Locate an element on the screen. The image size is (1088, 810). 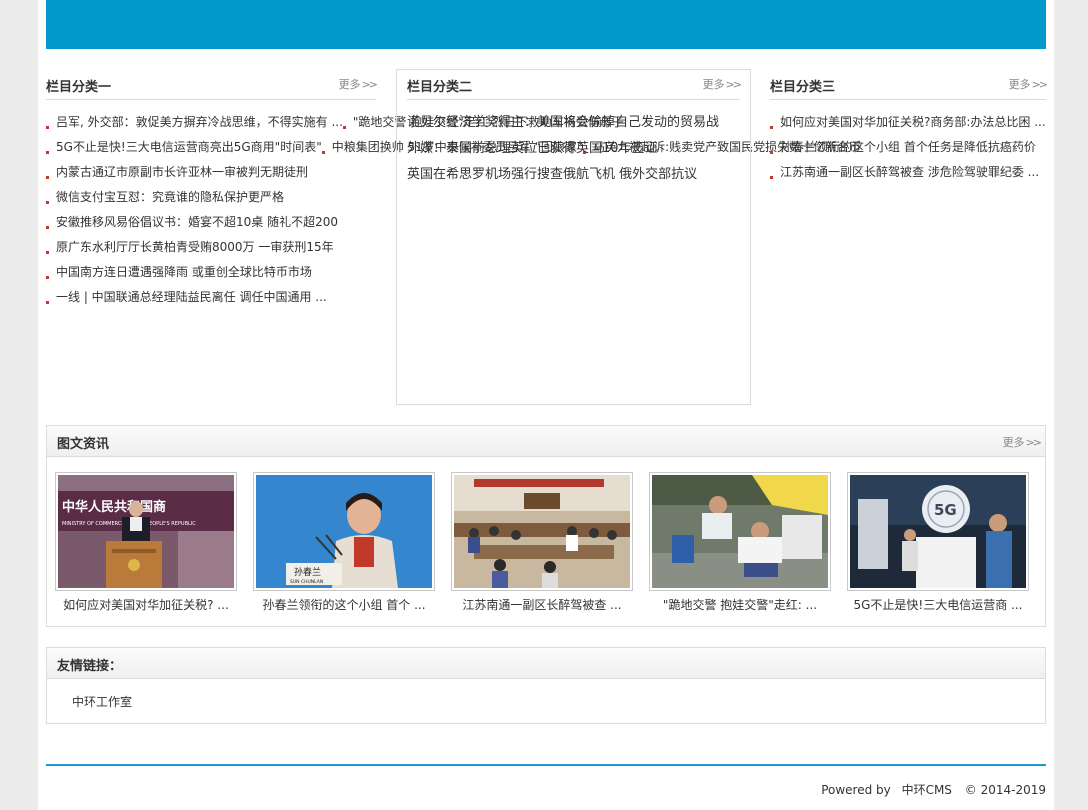
roadside-rescue-photo is located at coordinates (740, 531).